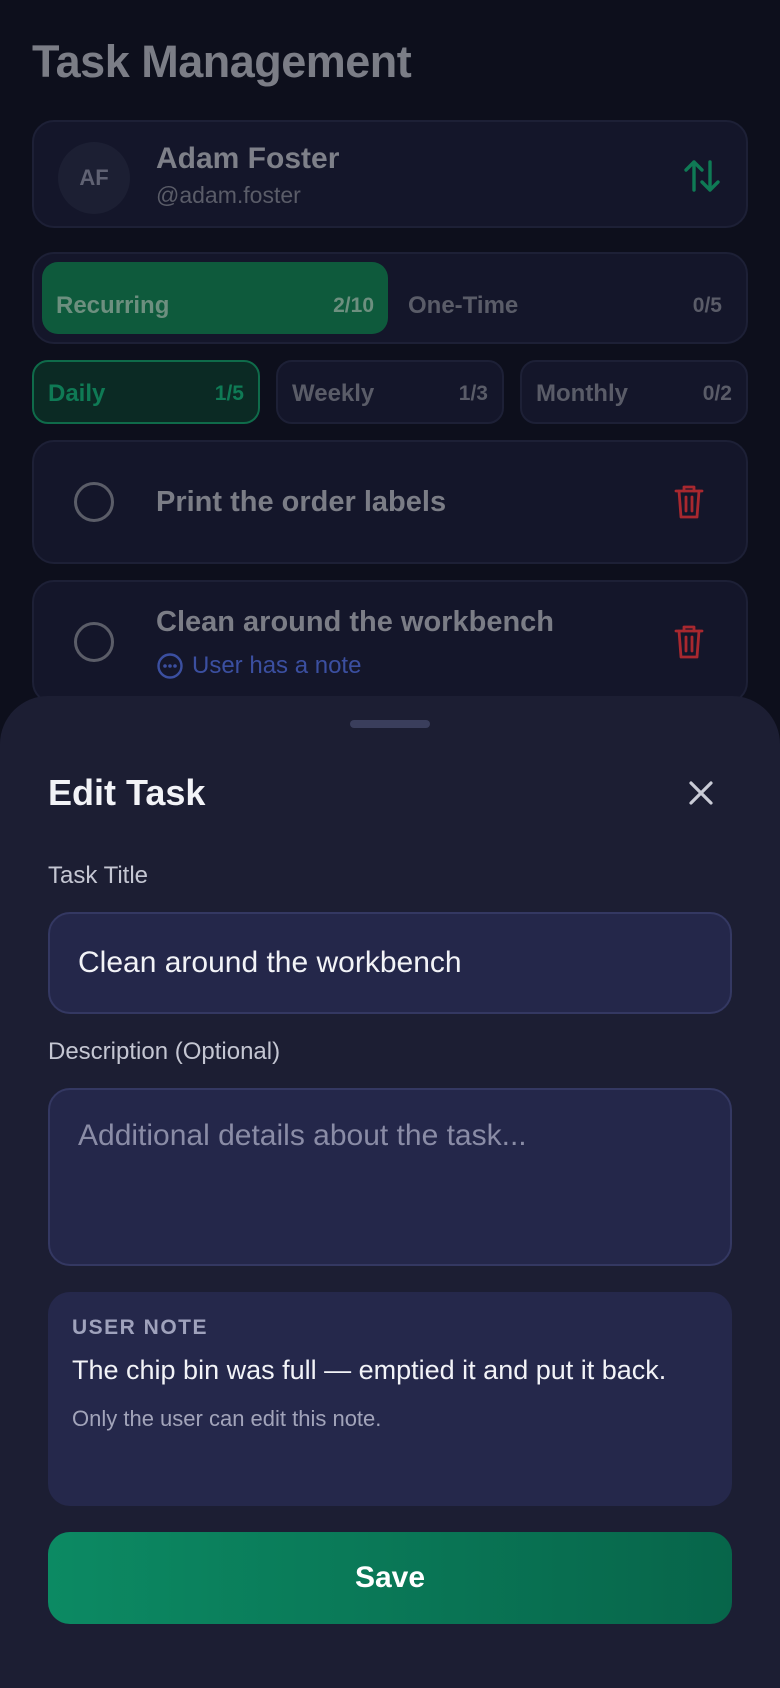 This screenshot has height=1688, width=780. What do you see at coordinates (634, 392) in the screenshot?
I see `filter-monthly: Monthly 0/2` at bounding box center [634, 392].